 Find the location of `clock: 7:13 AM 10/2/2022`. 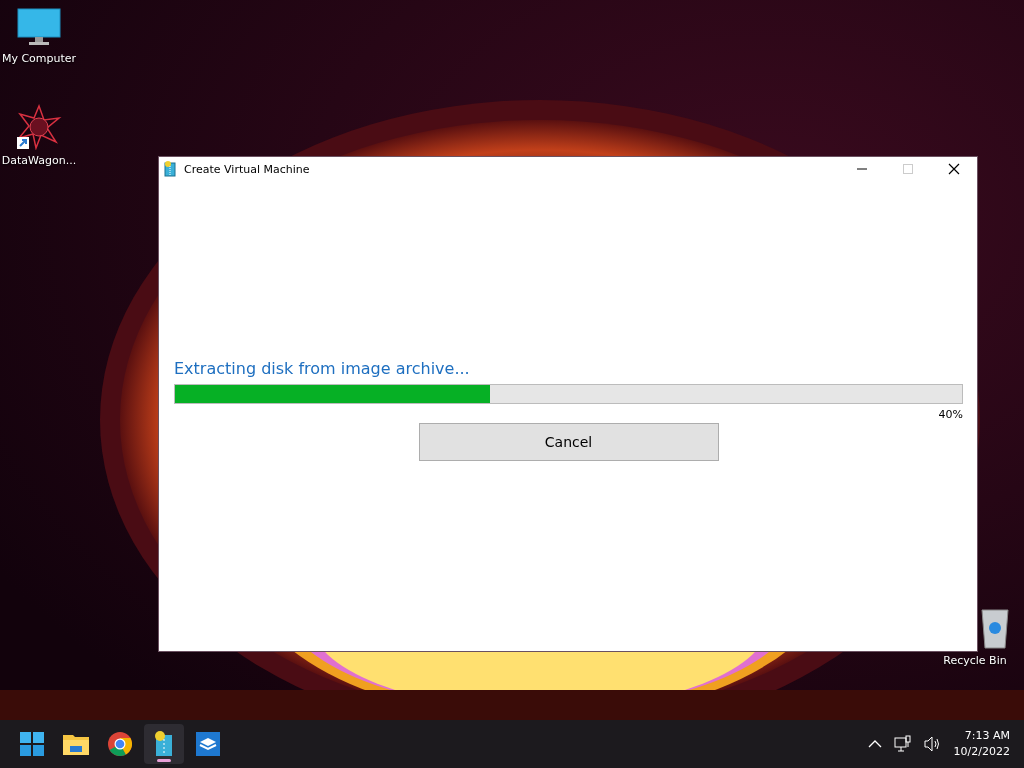

clock: 7:13 AM 10/2/2022 is located at coordinates (981, 744).